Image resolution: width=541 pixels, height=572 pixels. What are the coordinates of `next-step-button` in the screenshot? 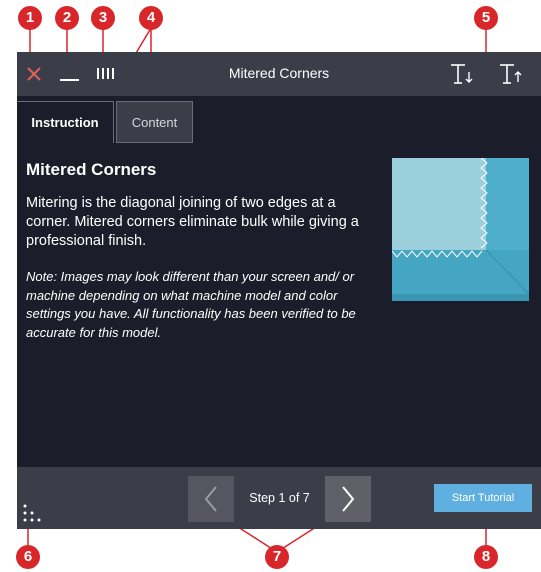 It's located at (348, 499).